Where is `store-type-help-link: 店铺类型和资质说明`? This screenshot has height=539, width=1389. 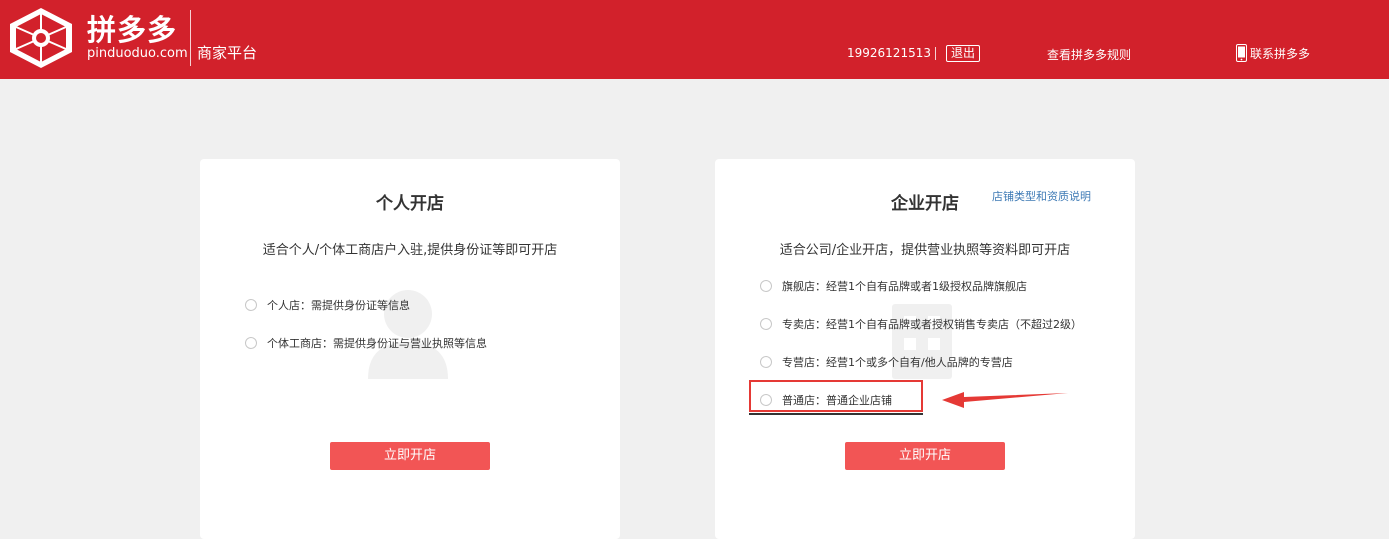
store-type-help-link: 店铺类型和资质说明 is located at coordinates (1041, 196).